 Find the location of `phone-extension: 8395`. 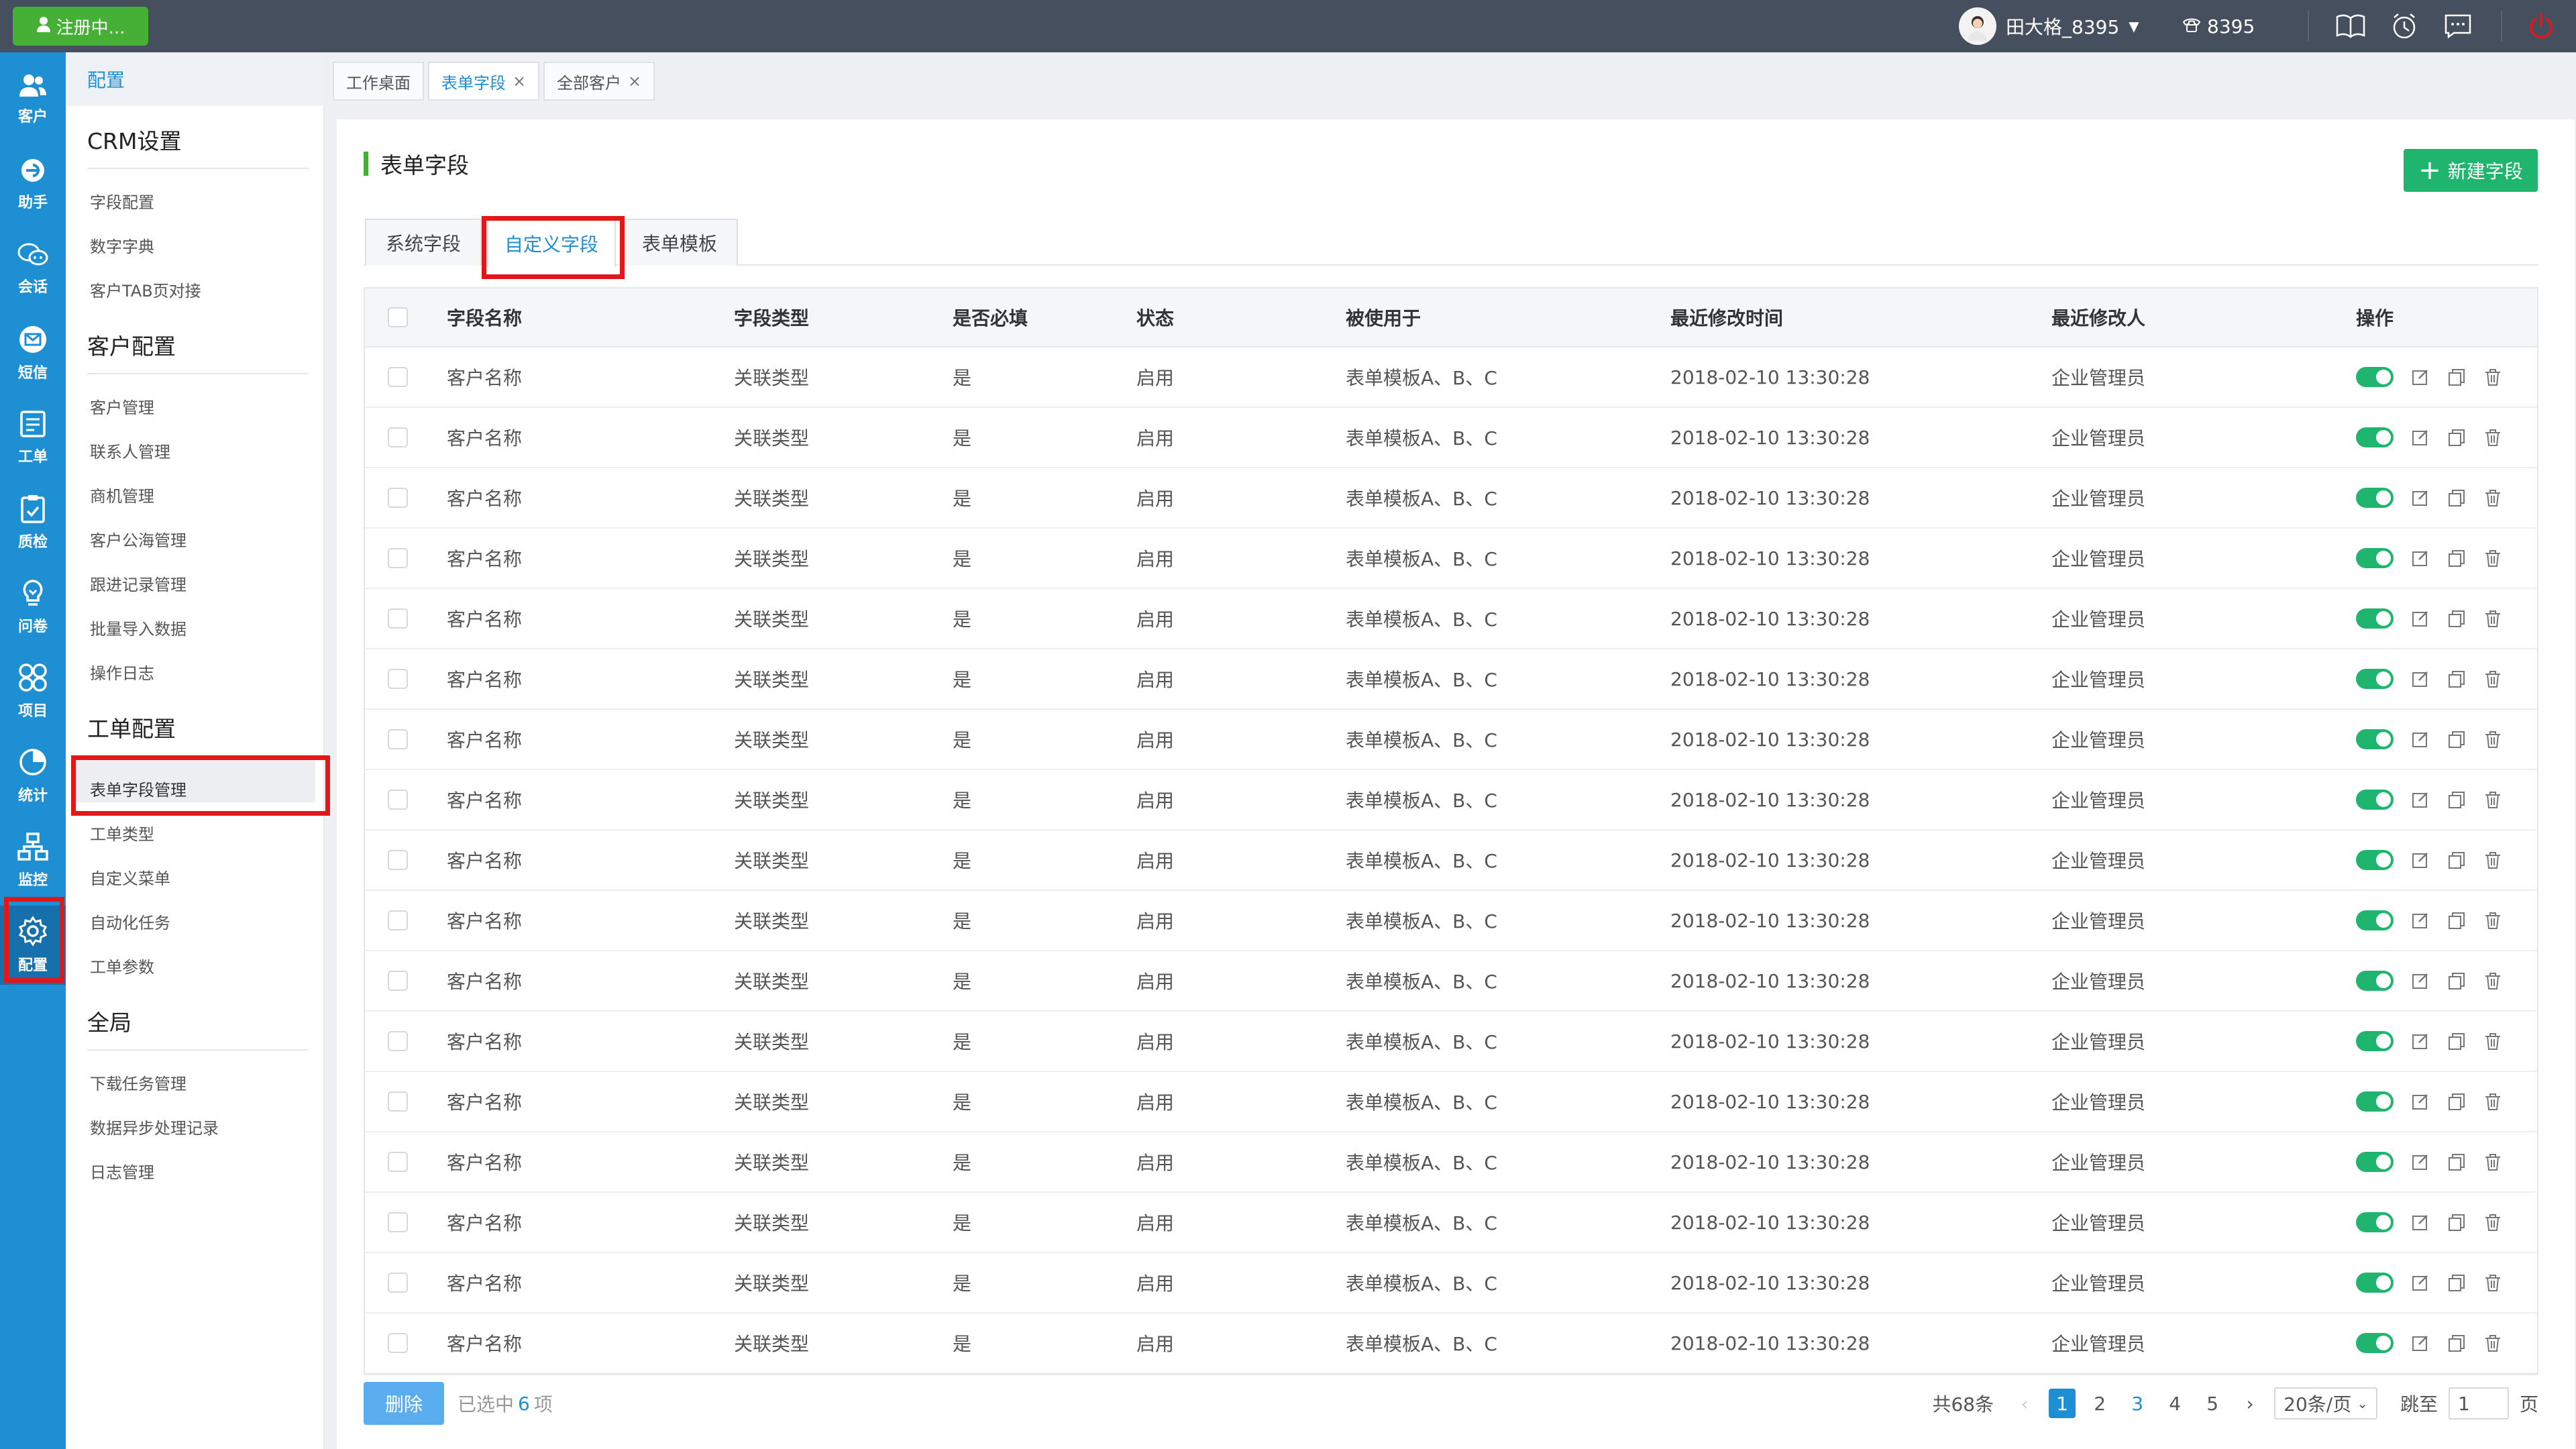

phone-extension: 8395 is located at coordinates (2218, 26).